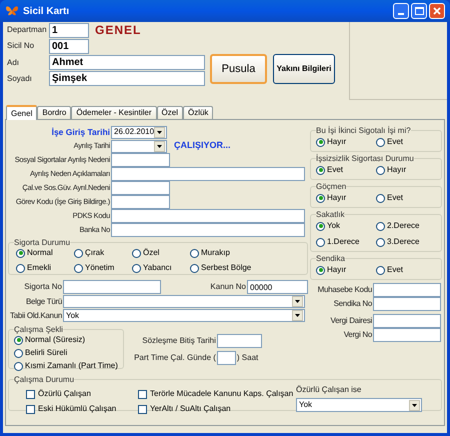 The height and width of the screenshot is (436, 450). What do you see at coordinates (351, 321) in the screenshot?
I see `field-label: Vergi Dairesi` at bounding box center [351, 321].